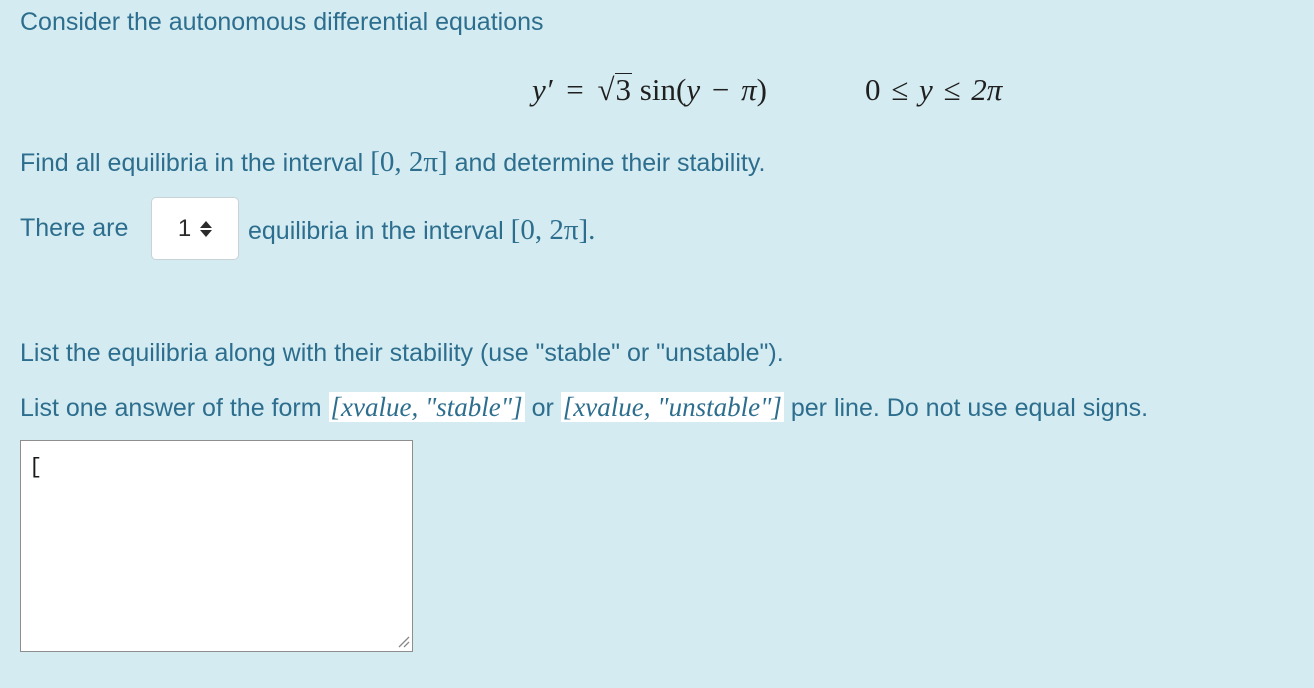 The width and height of the screenshot is (1314, 688). What do you see at coordinates (623, 89) in the screenshot?
I see `sqrt-radicand: 3` at bounding box center [623, 89].